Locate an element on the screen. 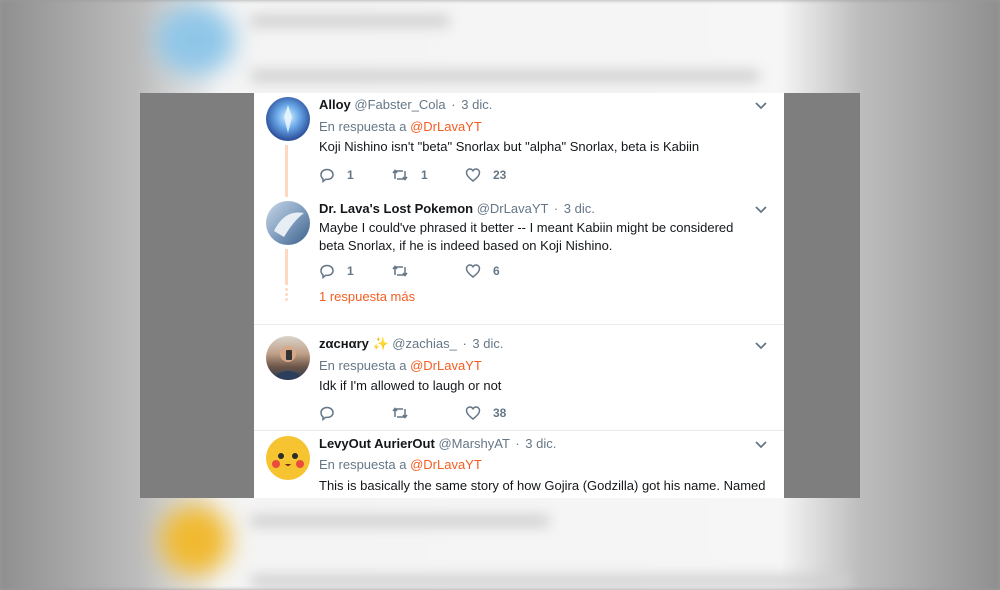  handle: @zachias_ is located at coordinates (424, 343).